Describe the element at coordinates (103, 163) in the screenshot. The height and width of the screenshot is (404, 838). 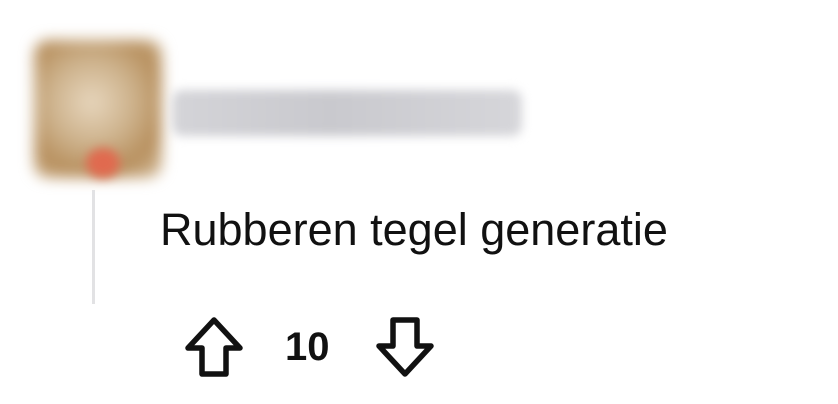
I see `avatar-badge` at that location.